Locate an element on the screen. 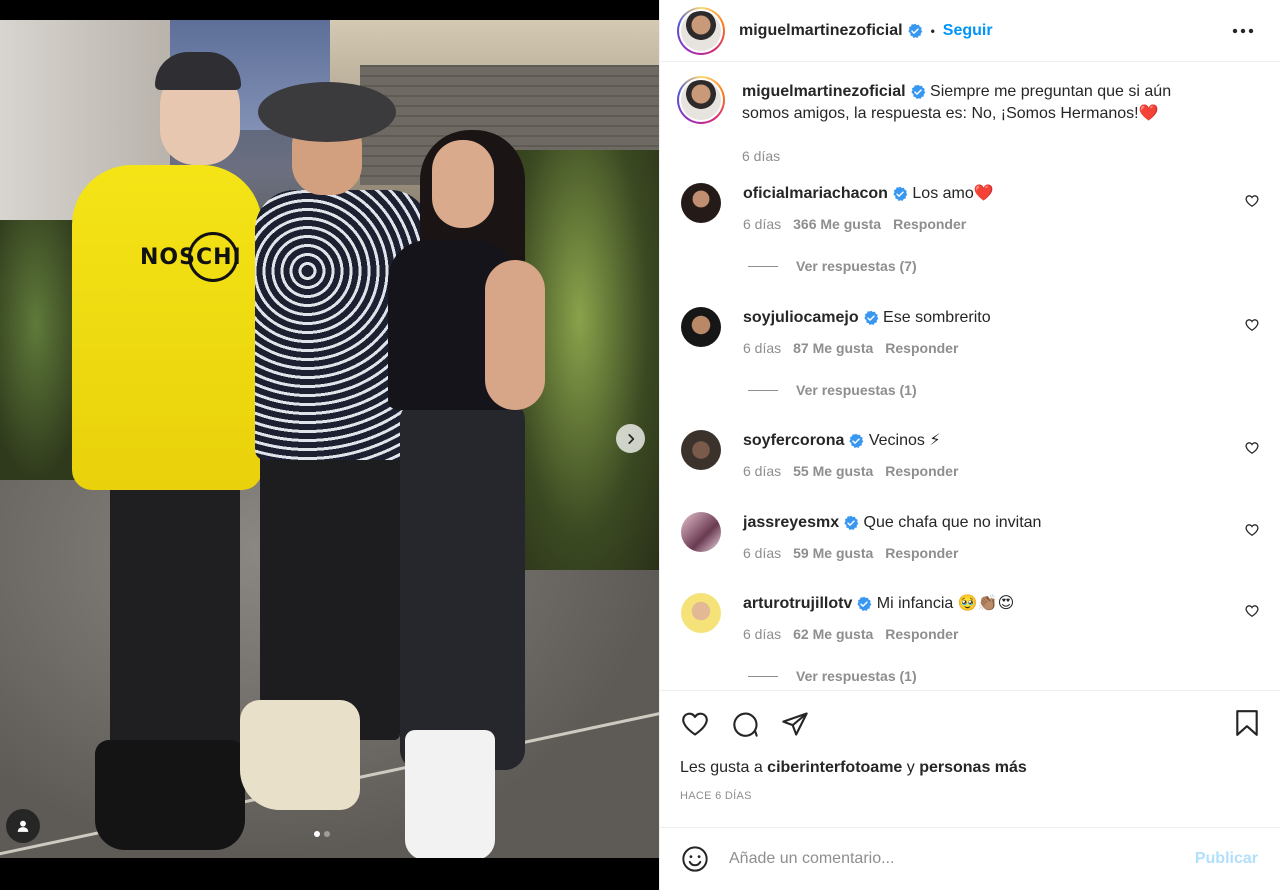 The height and width of the screenshot is (890, 1280). carousel-dot-active is located at coordinates (317, 834).